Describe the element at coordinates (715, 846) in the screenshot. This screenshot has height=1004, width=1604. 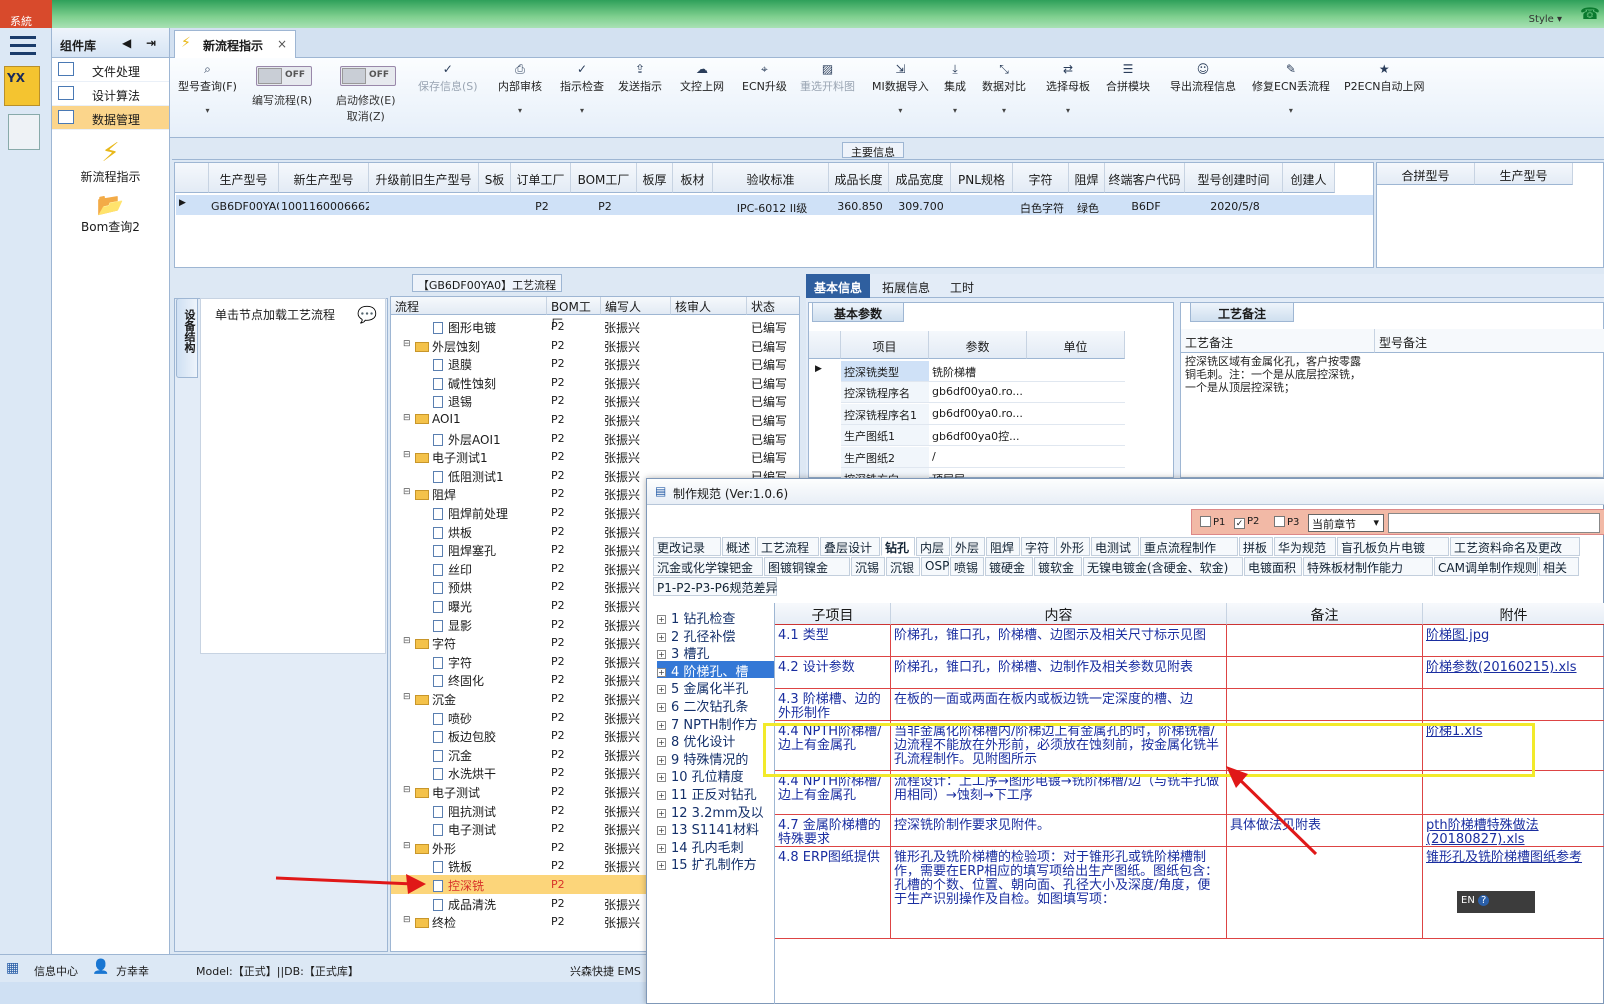
I see `toc-item: +14 孔内毛刺` at that location.